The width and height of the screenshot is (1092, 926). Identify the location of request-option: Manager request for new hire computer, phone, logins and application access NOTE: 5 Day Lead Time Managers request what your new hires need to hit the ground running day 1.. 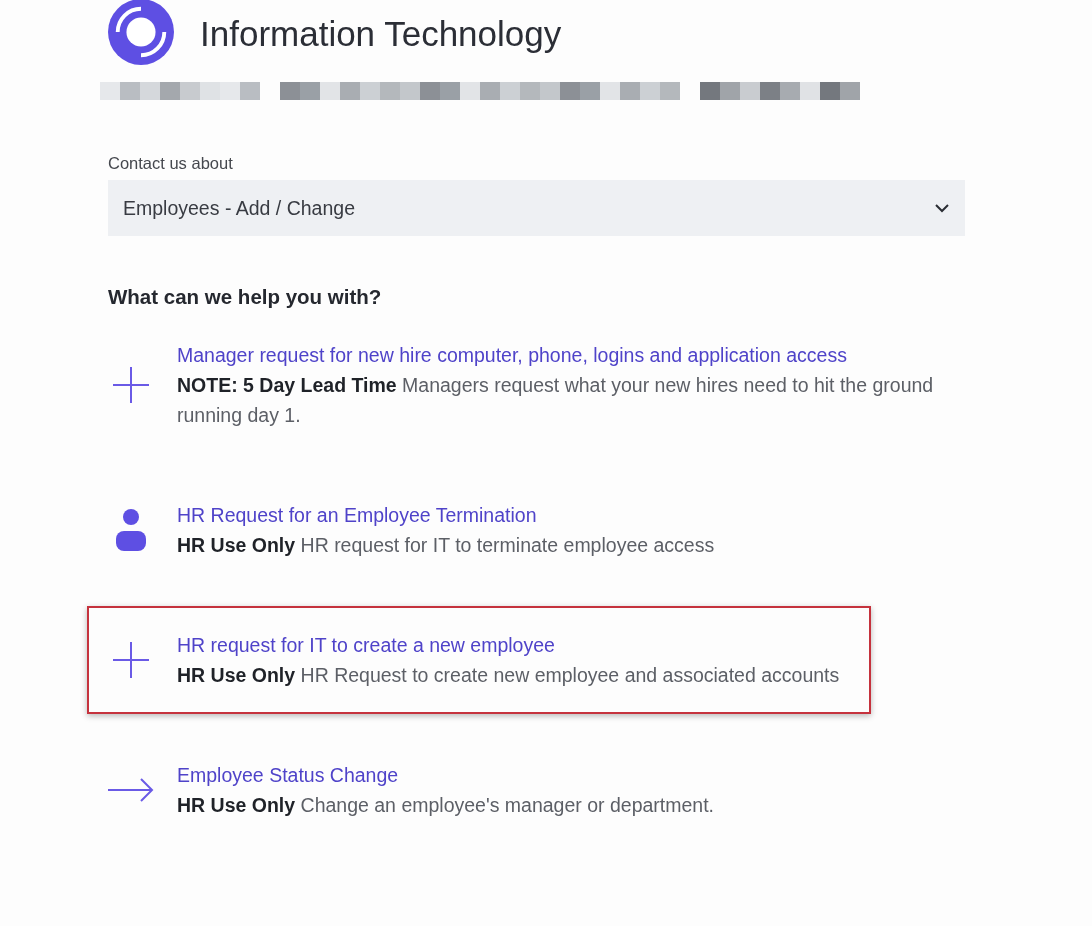
(537, 385).